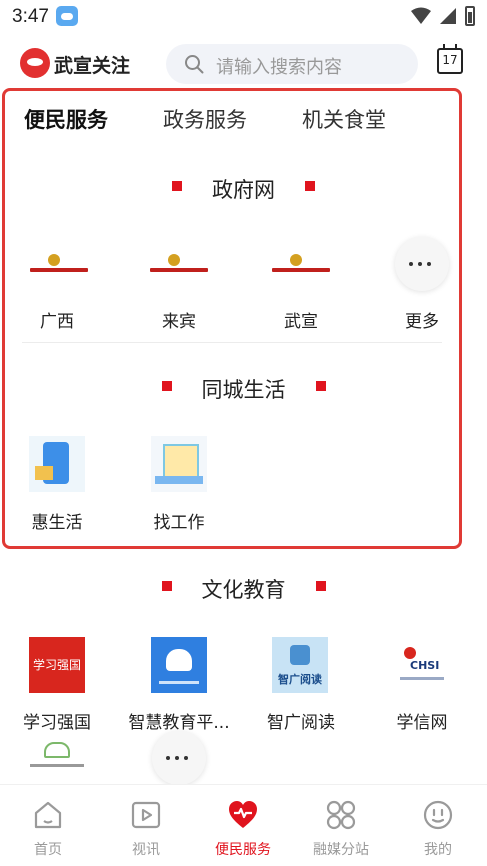 The height and width of the screenshot is (866, 487). I want to click on nav-profile: 我的, so click(438, 830).